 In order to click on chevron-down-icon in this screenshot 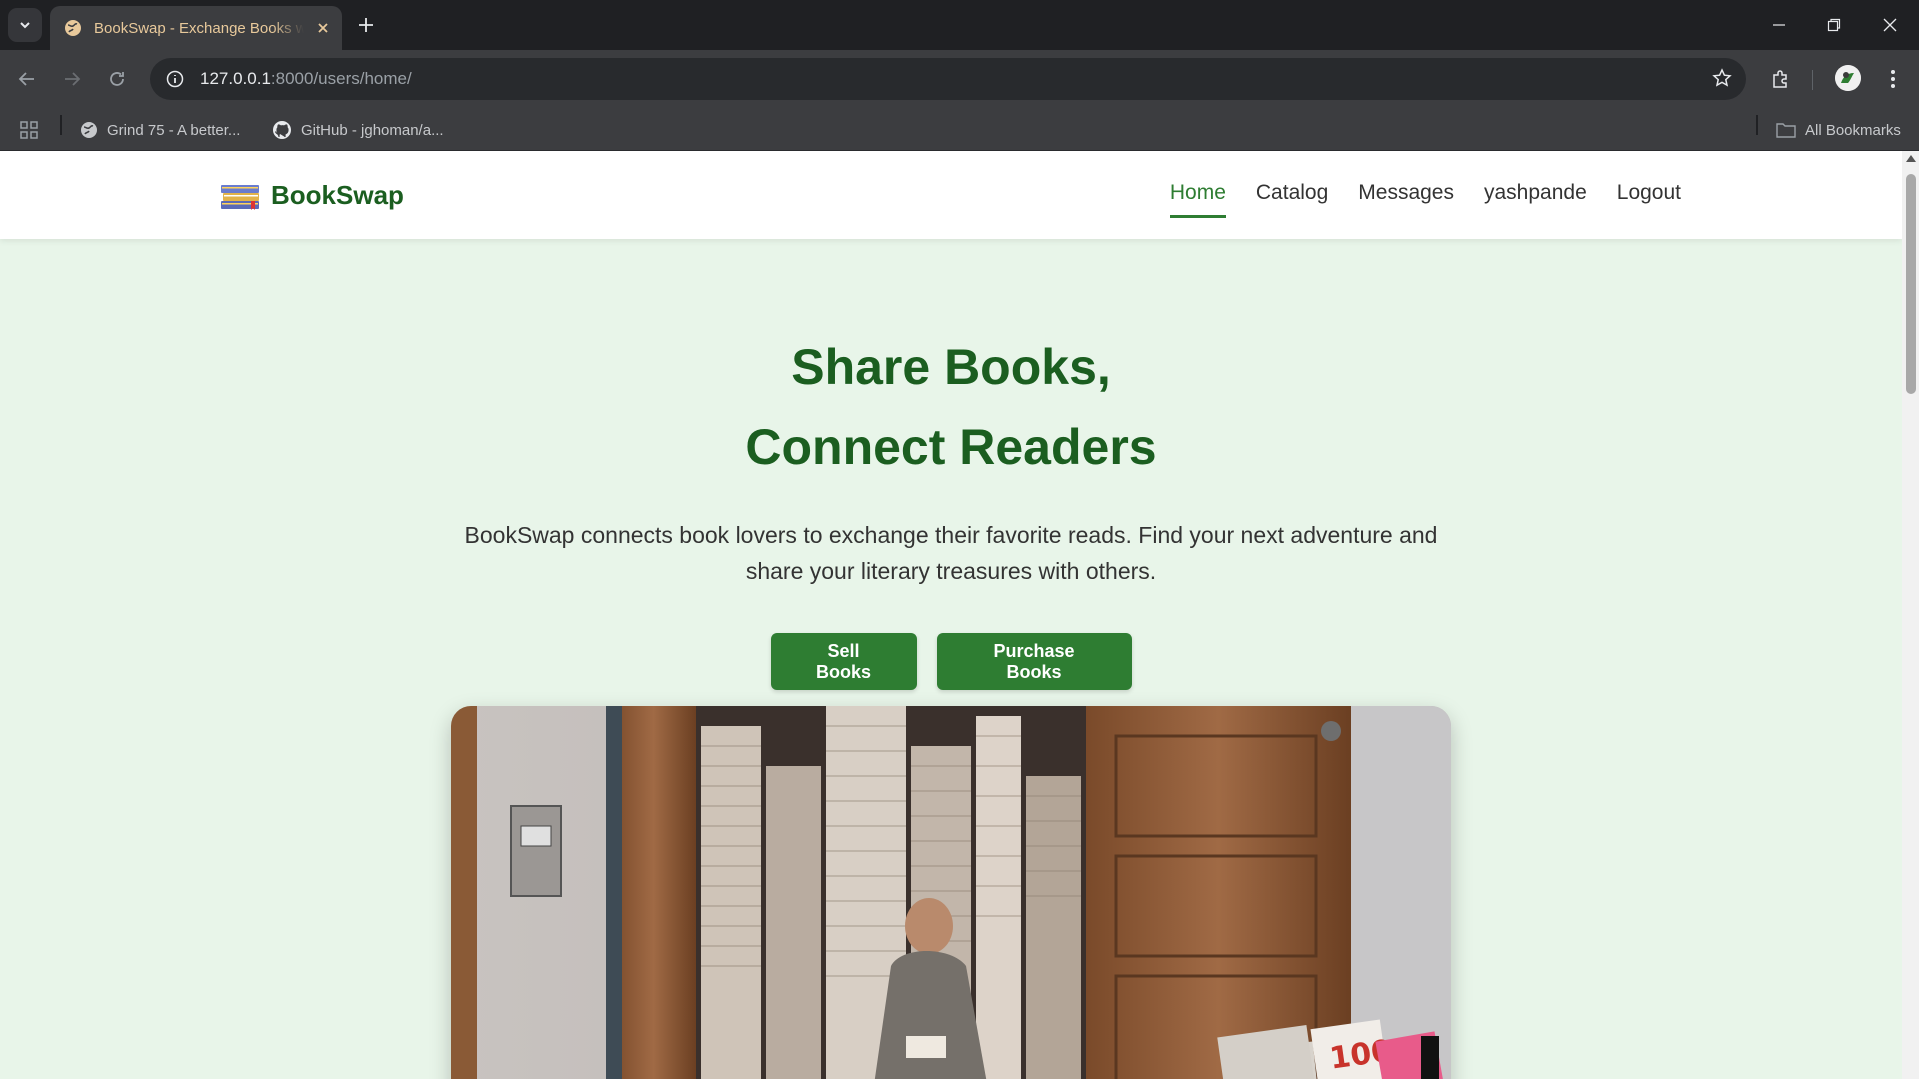, I will do `click(25, 25)`.